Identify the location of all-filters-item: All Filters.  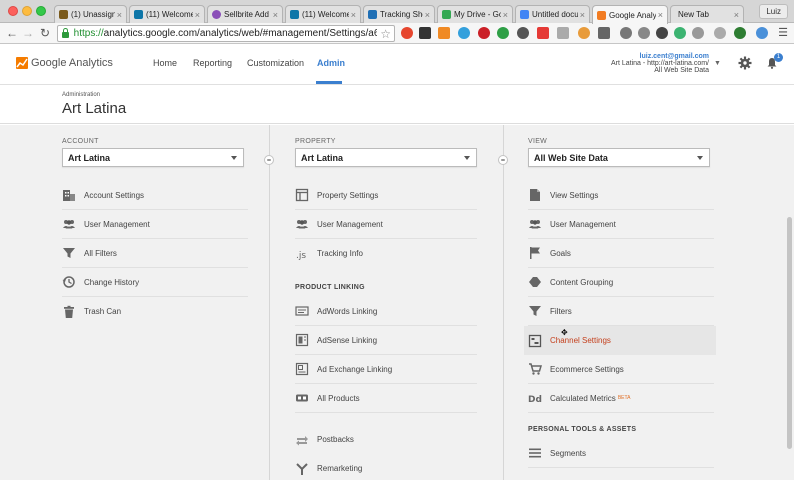
(155, 253).